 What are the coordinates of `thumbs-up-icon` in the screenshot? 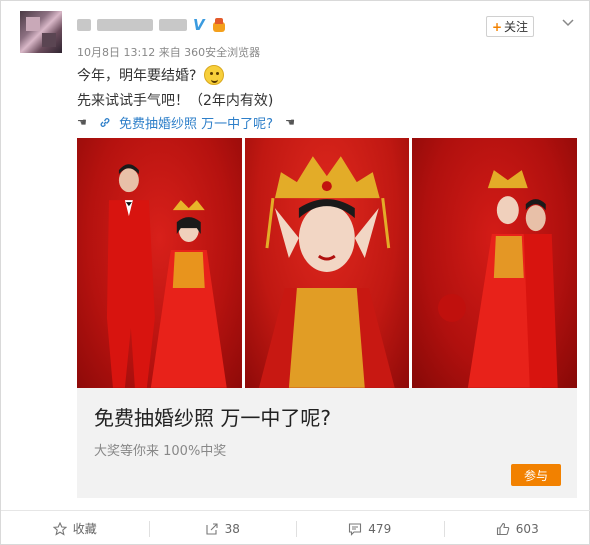 It's located at (503, 528).